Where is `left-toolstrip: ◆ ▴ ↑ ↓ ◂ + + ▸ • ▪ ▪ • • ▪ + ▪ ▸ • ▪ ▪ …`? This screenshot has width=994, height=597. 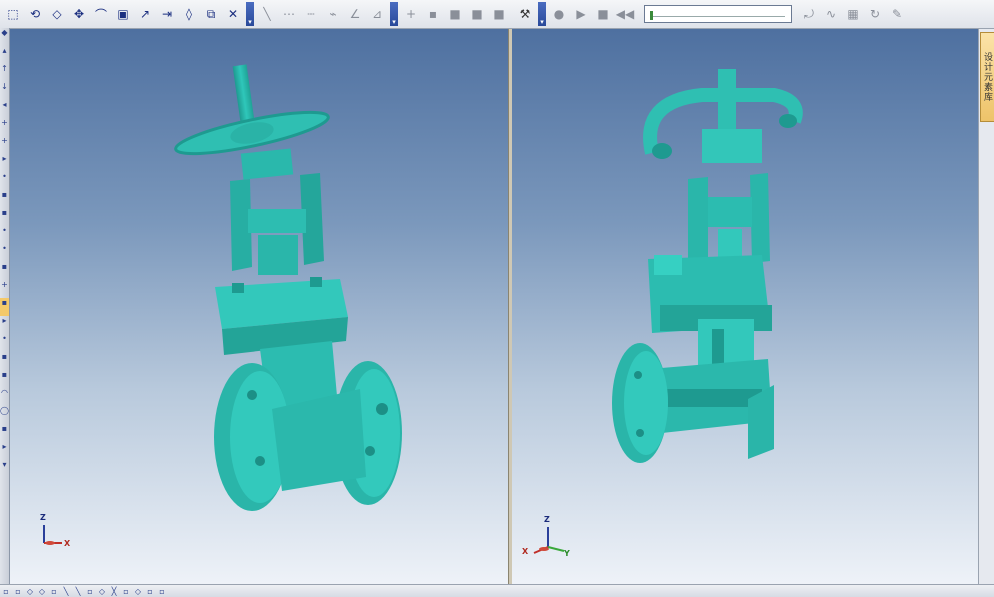 left-toolstrip: ◆ ▴ ↑ ↓ ◂ + + ▸ • ▪ ▪ • • ▪ + ▪ ▸ • ▪ ▪ … is located at coordinates (5, 306).